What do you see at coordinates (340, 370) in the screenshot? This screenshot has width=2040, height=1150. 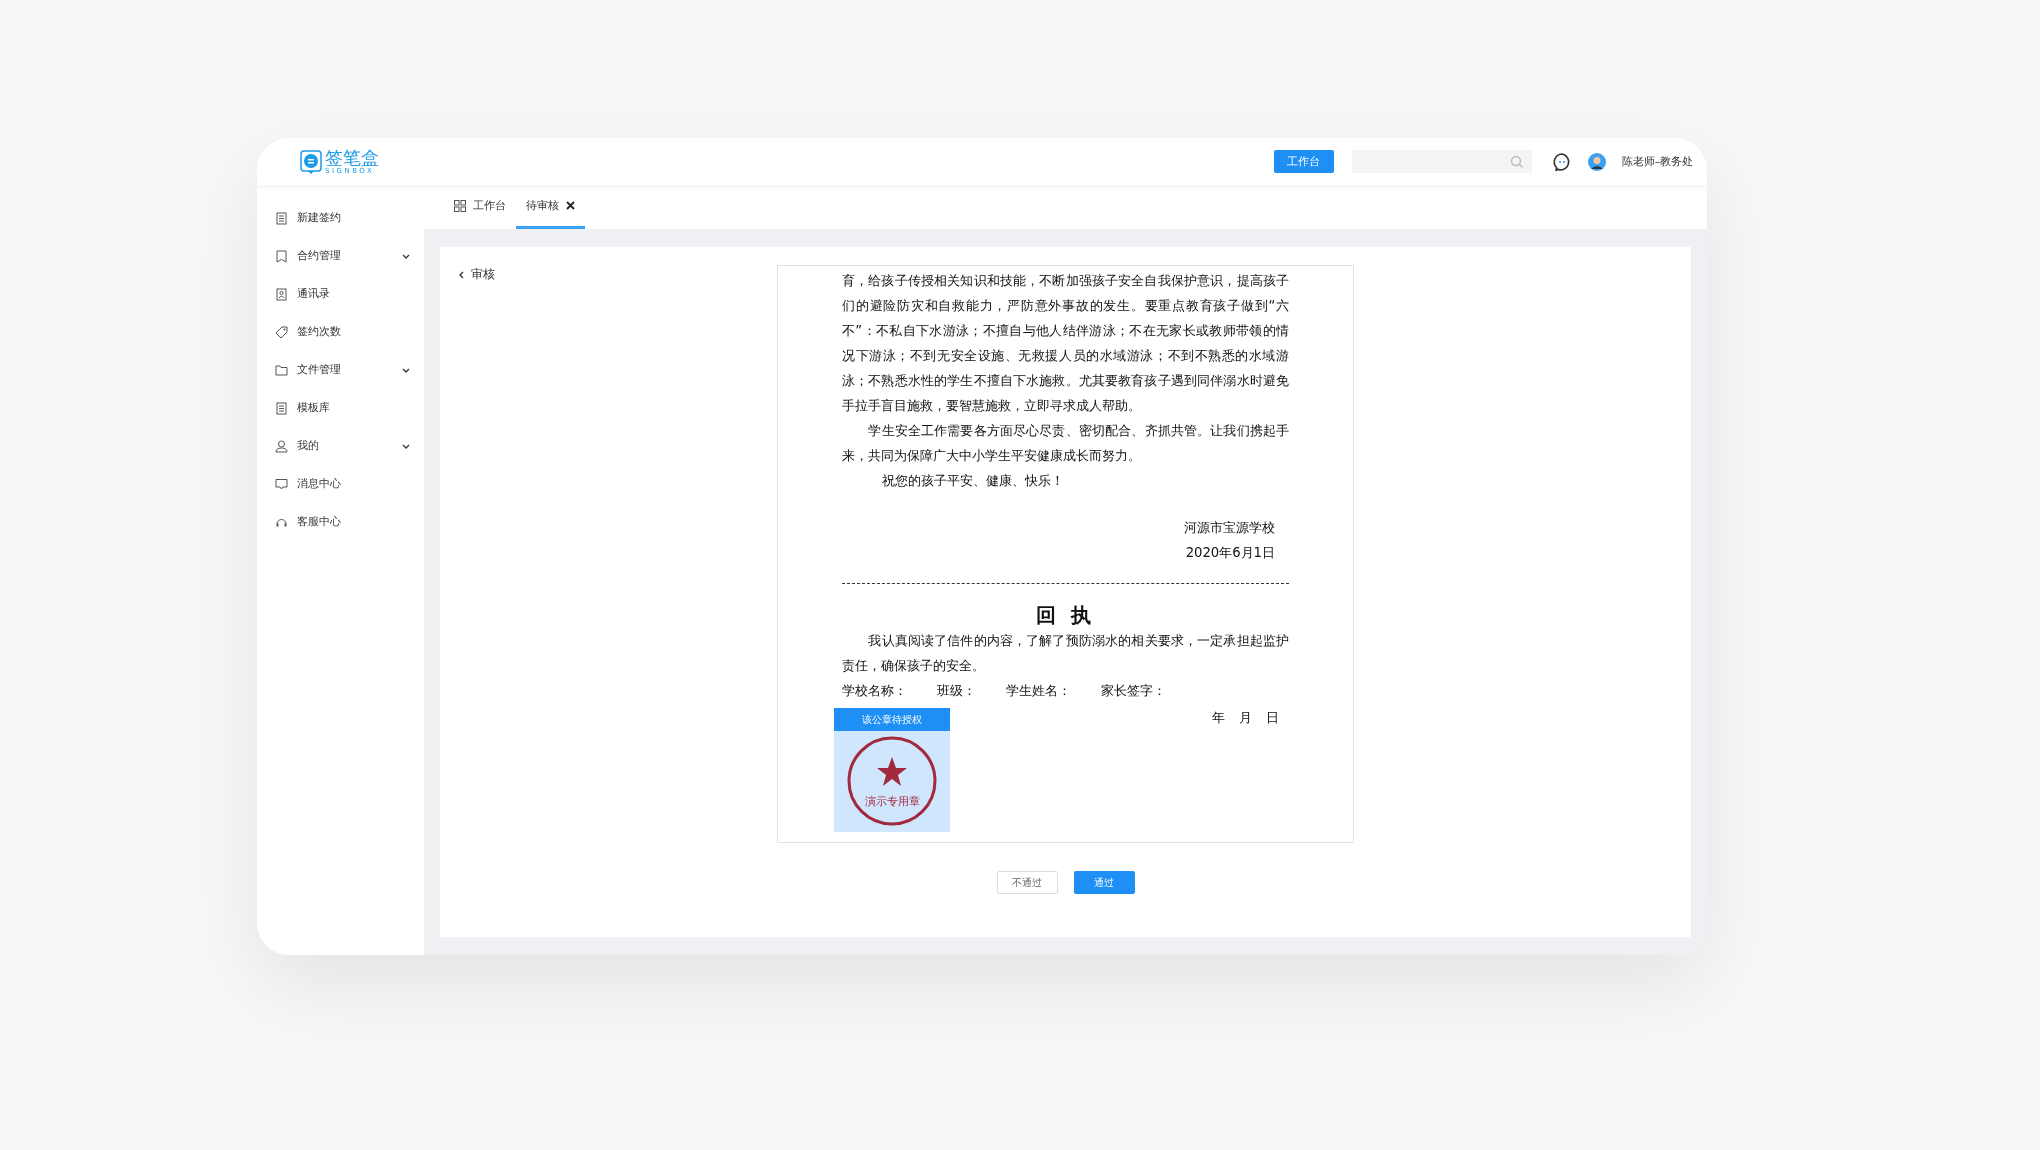 I see `sidebar-item: 文件管理` at bounding box center [340, 370].